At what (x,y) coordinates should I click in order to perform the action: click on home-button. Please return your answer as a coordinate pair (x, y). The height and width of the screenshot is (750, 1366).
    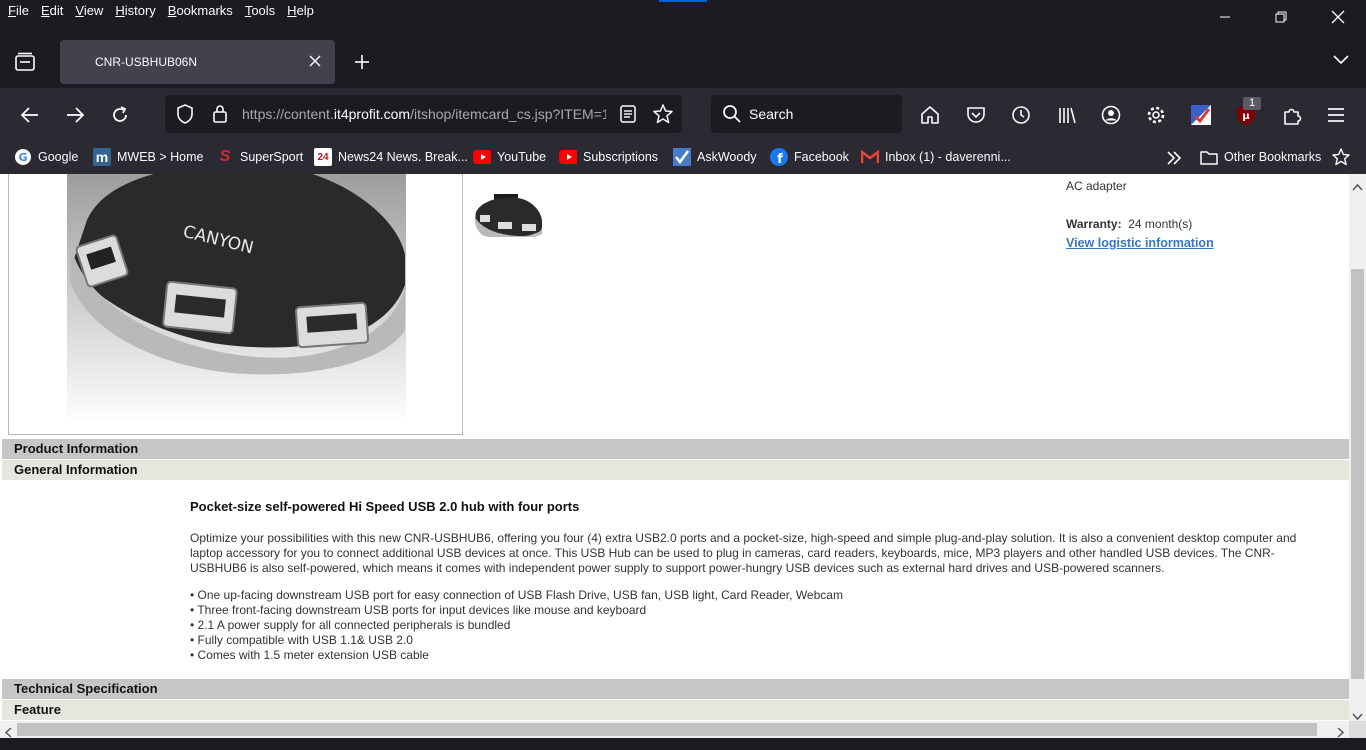
    Looking at the image, I should click on (930, 115).